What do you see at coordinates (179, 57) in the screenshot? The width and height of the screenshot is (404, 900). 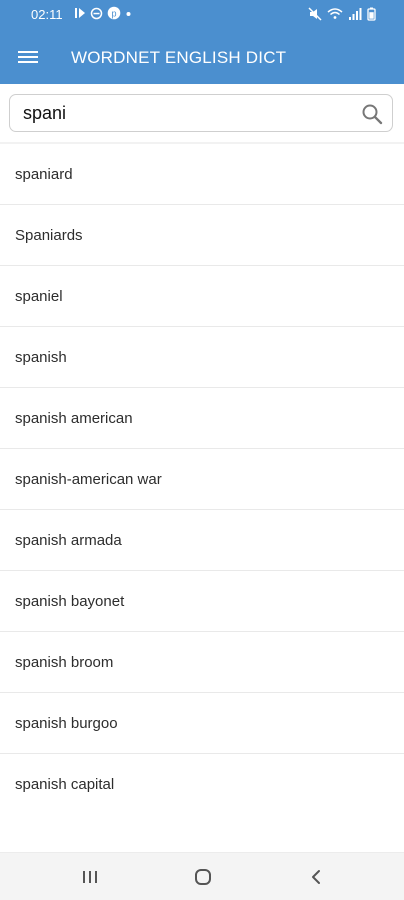 I see `app-title: WORDNET ENGLISH DICT` at bounding box center [179, 57].